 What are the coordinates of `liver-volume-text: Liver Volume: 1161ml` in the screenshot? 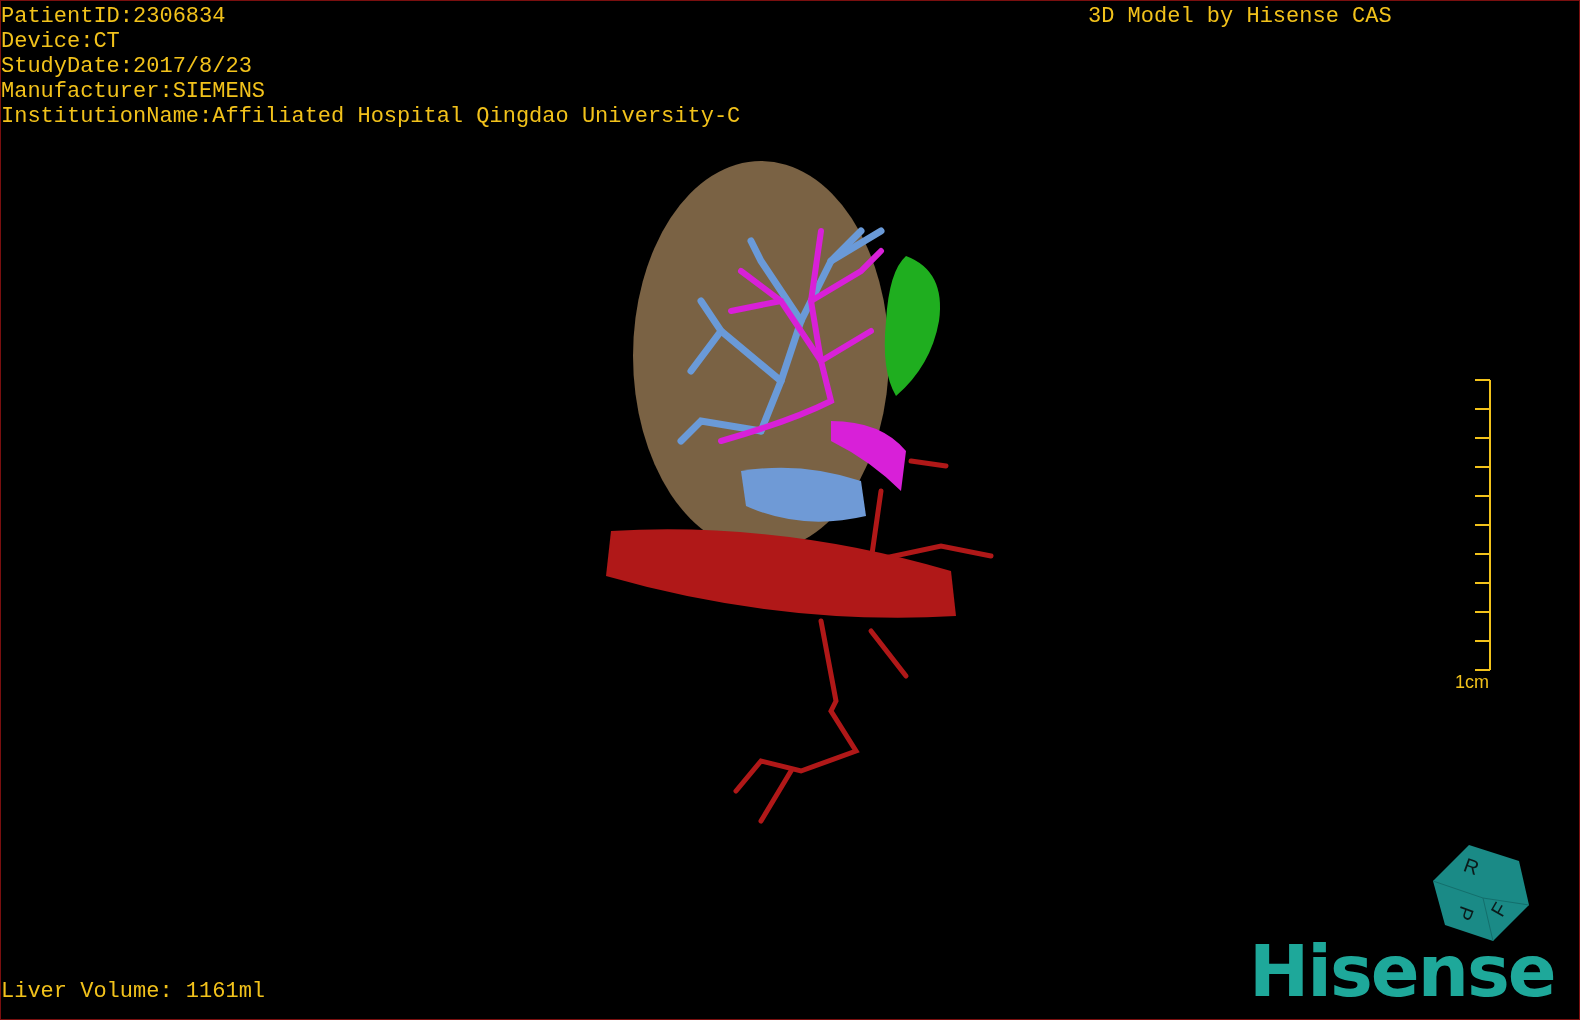 It's located at (133, 991).